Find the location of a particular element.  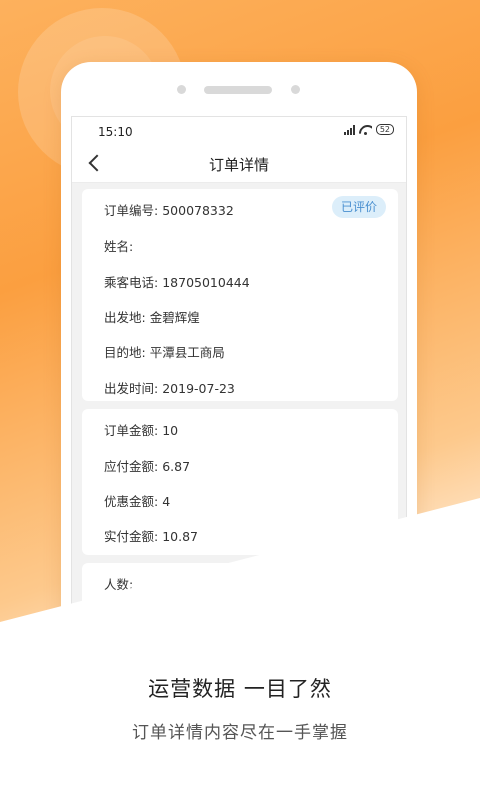

field-label: 应付金额: is located at coordinates (131, 466).